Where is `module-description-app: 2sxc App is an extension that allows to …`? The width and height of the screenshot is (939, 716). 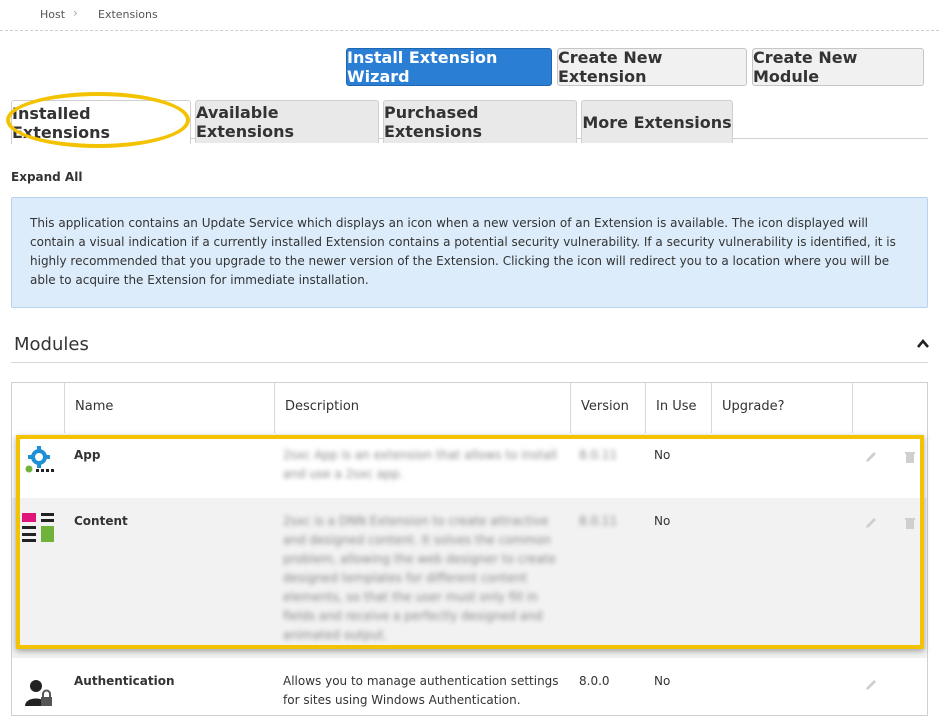 module-description-app: 2sxc App is an extension that allows to … is located at coordinates (420, 464).